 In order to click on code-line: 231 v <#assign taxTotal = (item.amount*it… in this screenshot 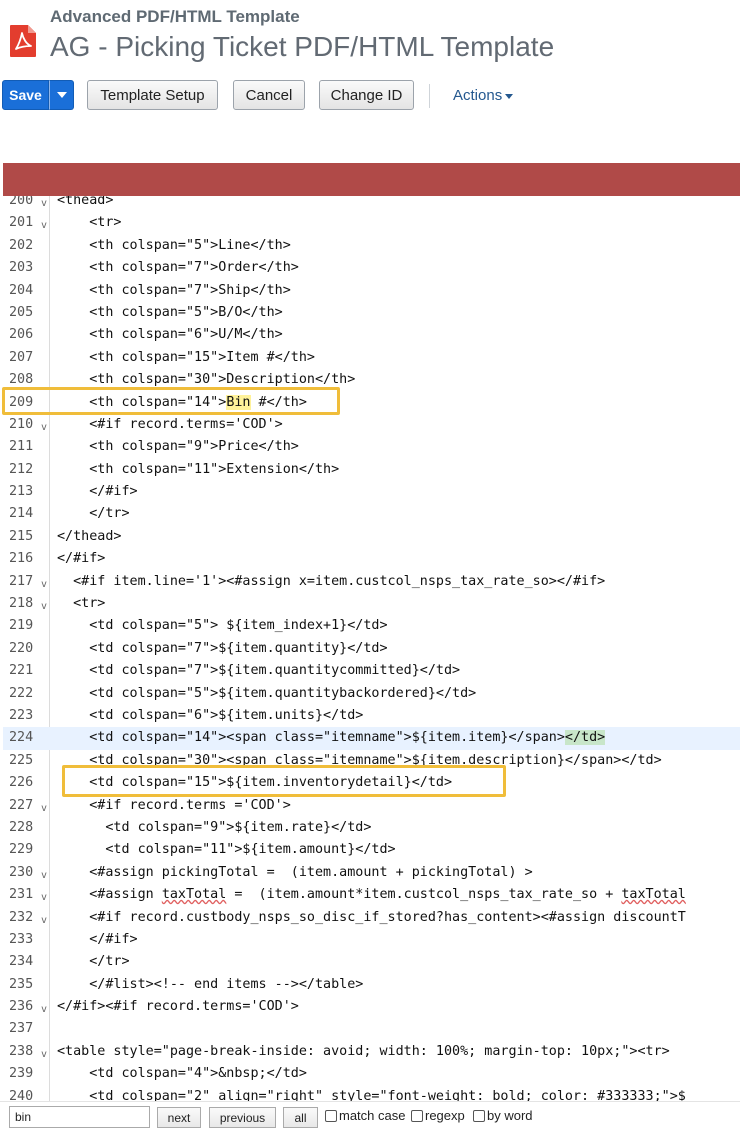, I will do `click(371, 895)`.